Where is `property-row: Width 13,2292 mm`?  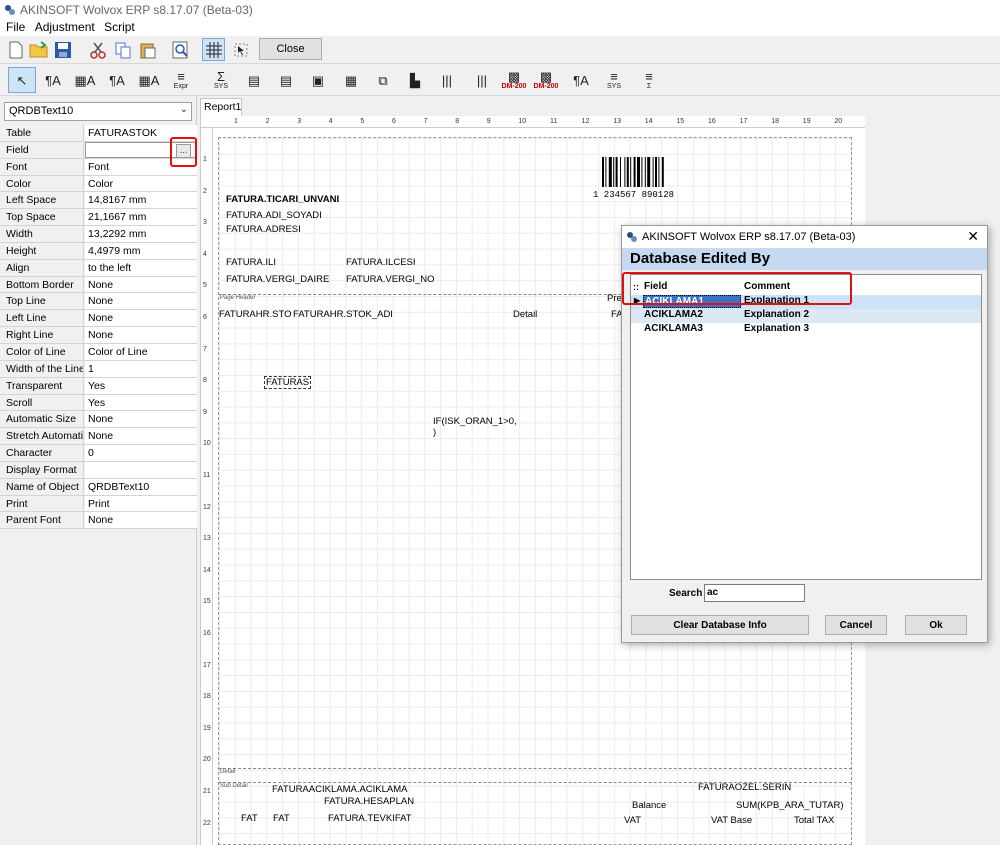
property-row: Width 13,2292 mm is located at coordinates (98, 234).